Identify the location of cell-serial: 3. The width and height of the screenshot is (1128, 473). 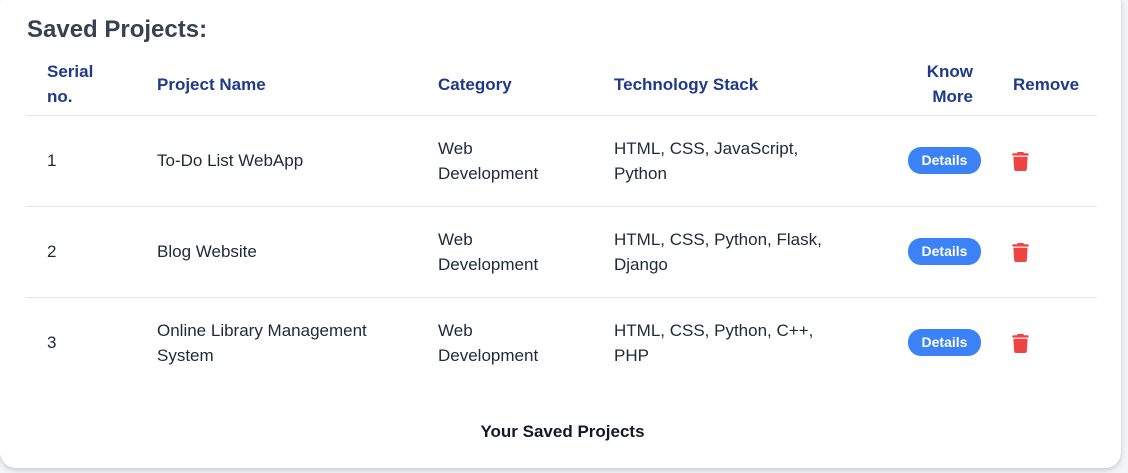
(52, 343).